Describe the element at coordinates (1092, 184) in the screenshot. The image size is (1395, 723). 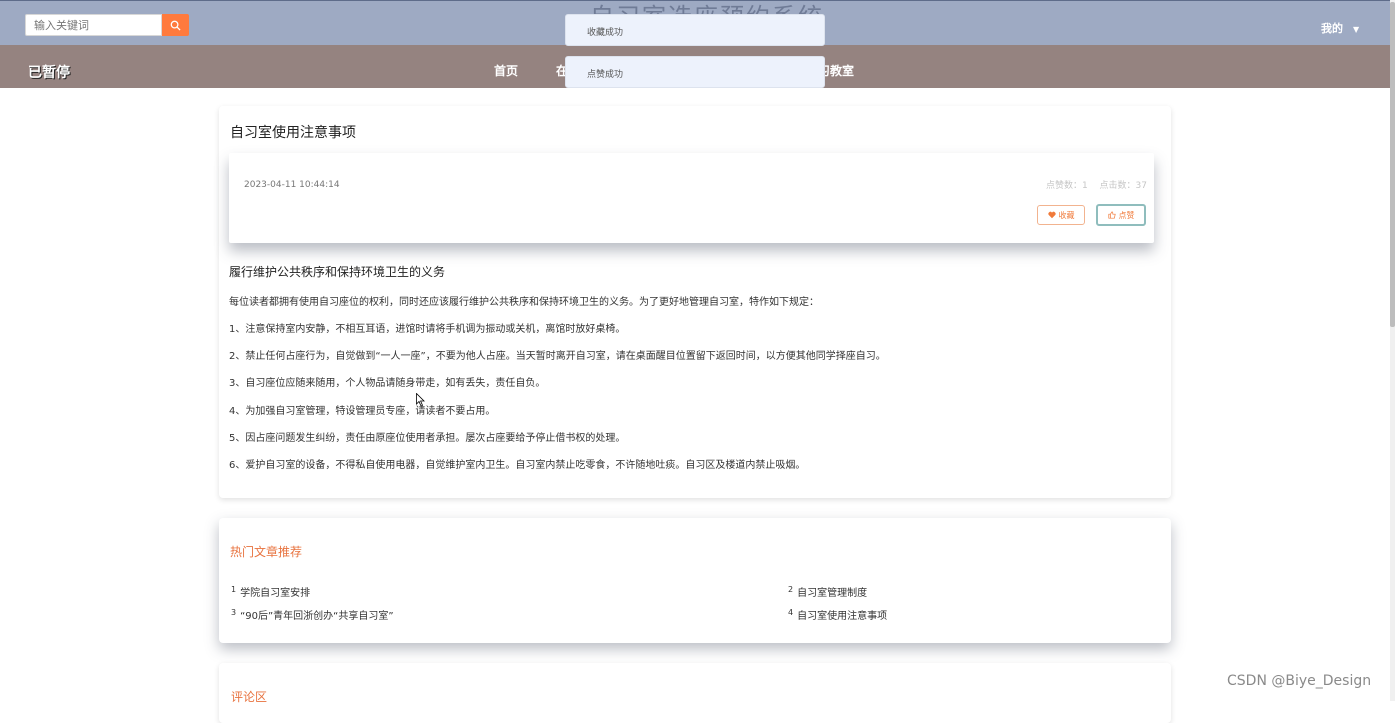
I see `article-stats: 点赞数：1 点击数：37` at that location.